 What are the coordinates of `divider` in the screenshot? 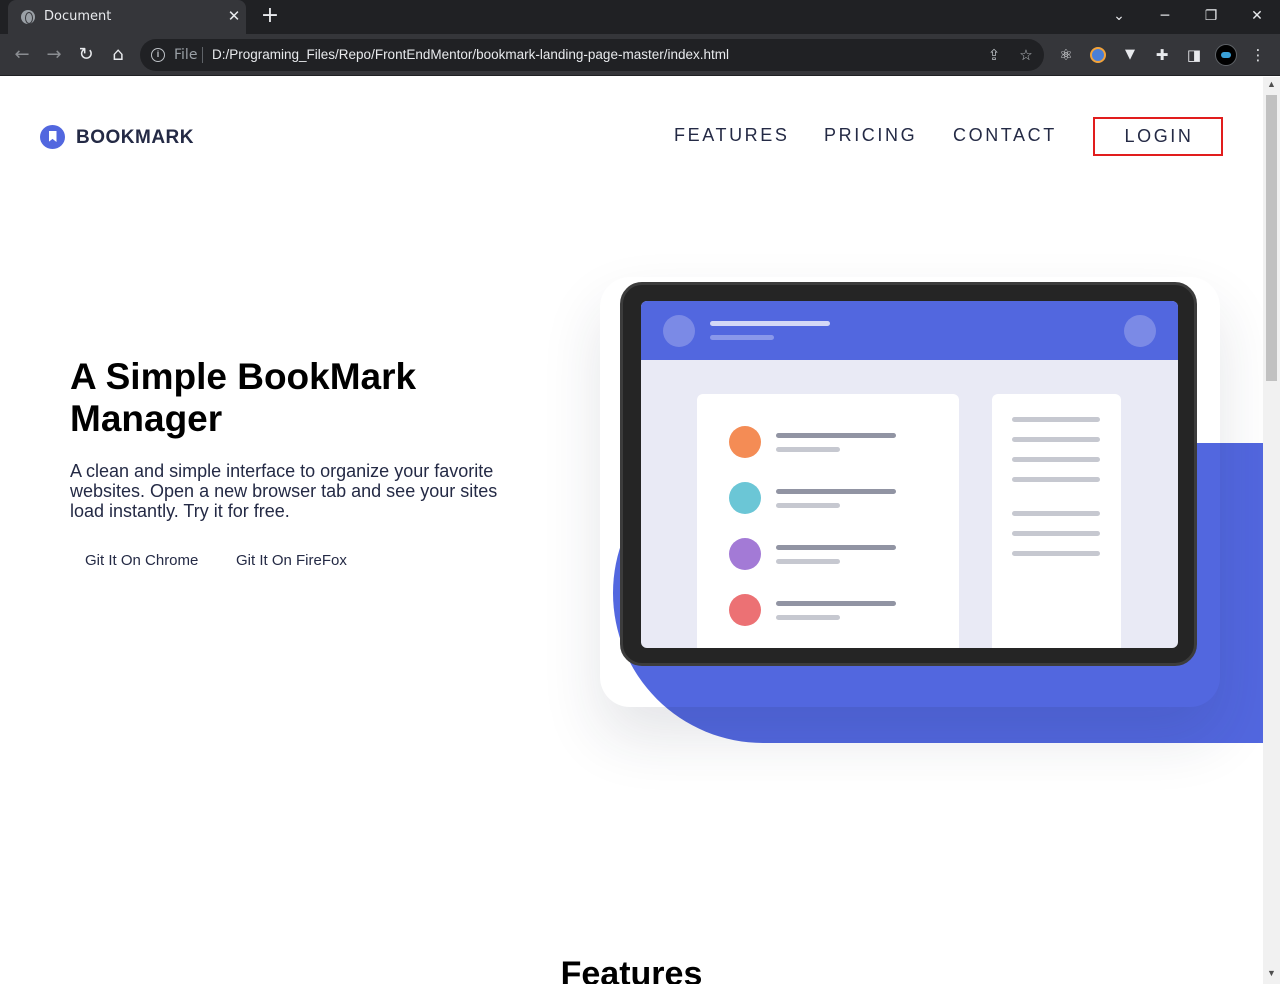 It's located at (202, 55).